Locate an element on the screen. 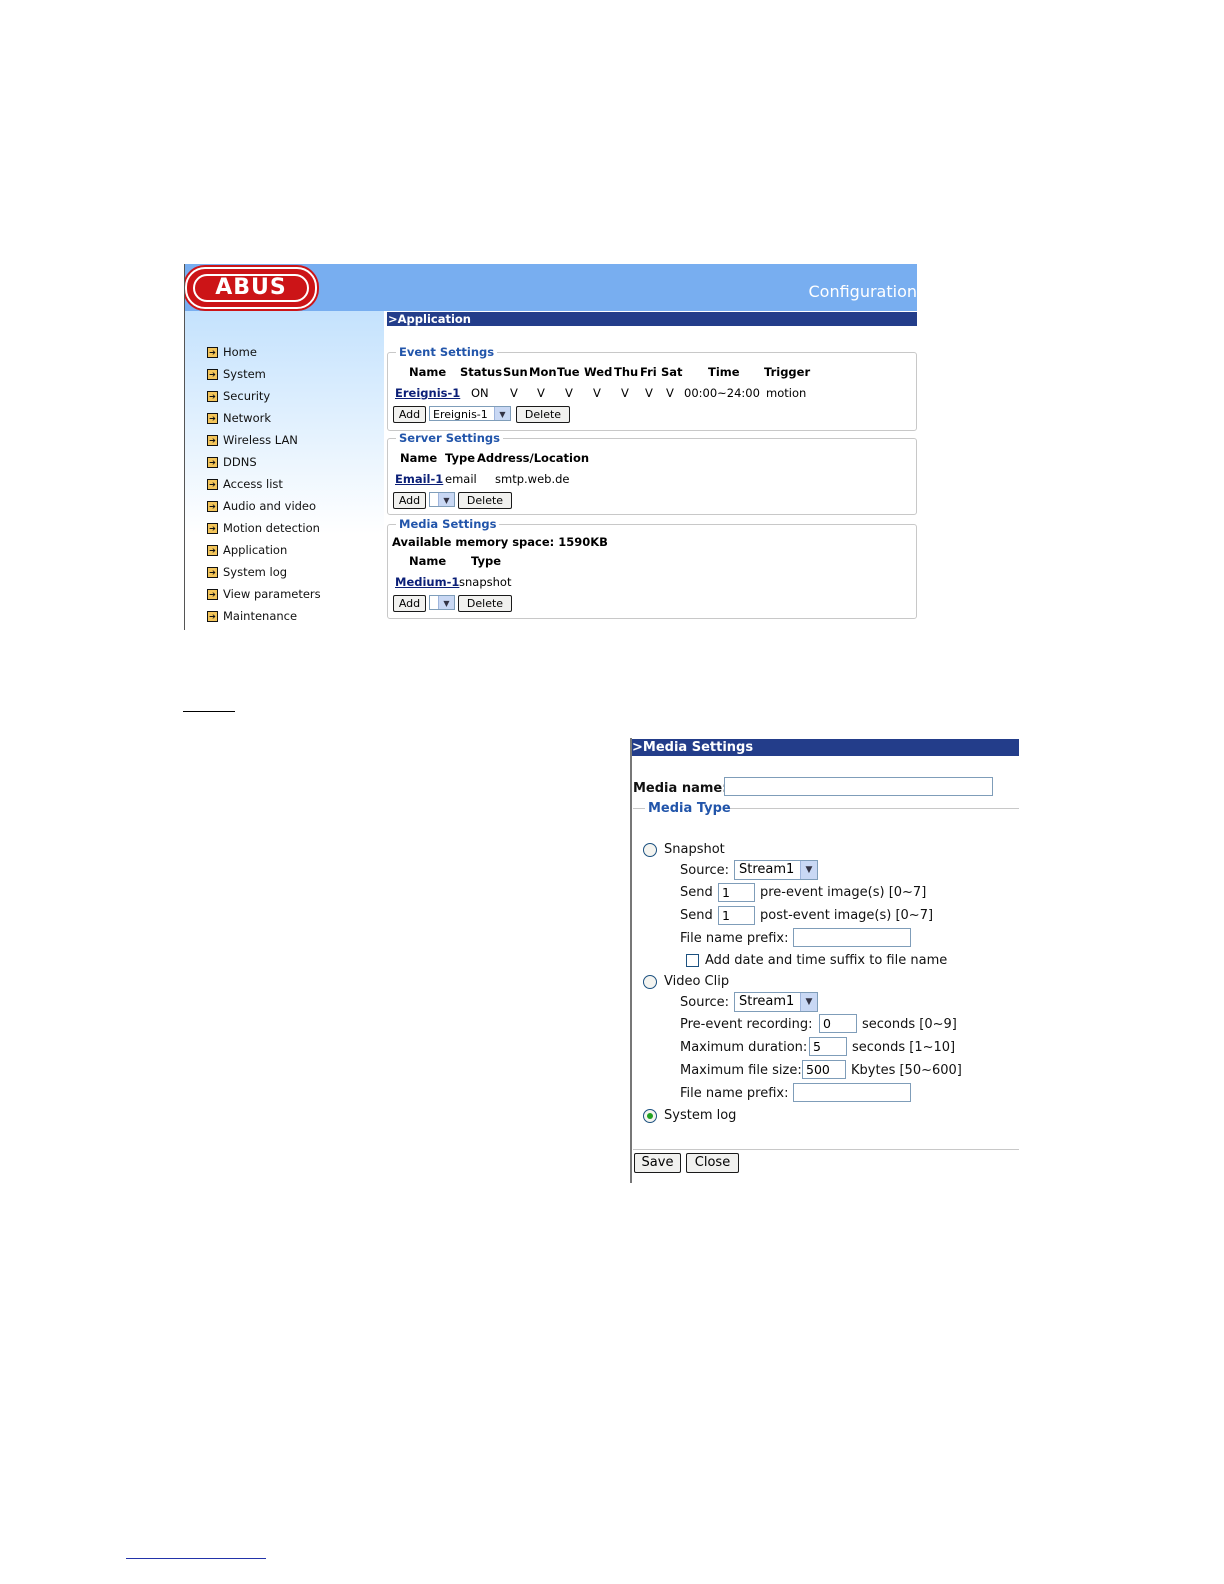 Image resolution: width=1224 pixels, height=1584 pixels. event-settings-legend: Event Settings is located at coordinates (447, 352).